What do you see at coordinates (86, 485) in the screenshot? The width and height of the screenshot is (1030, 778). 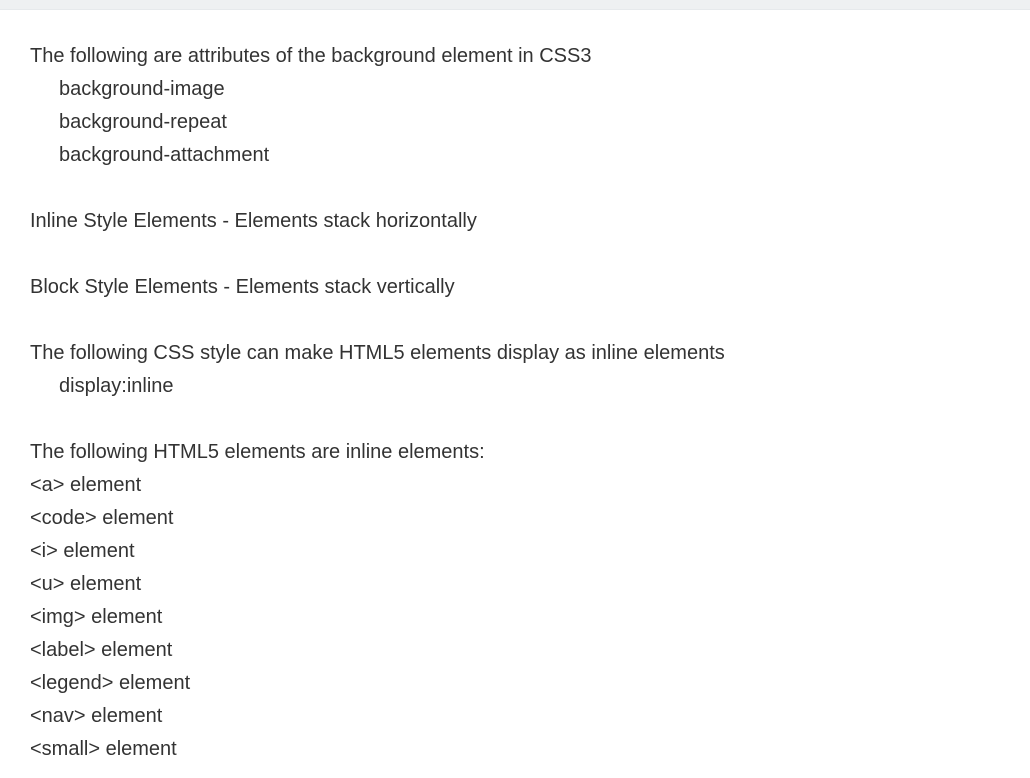 I see `list-item: <a> element` at bounding box center [86, 485].